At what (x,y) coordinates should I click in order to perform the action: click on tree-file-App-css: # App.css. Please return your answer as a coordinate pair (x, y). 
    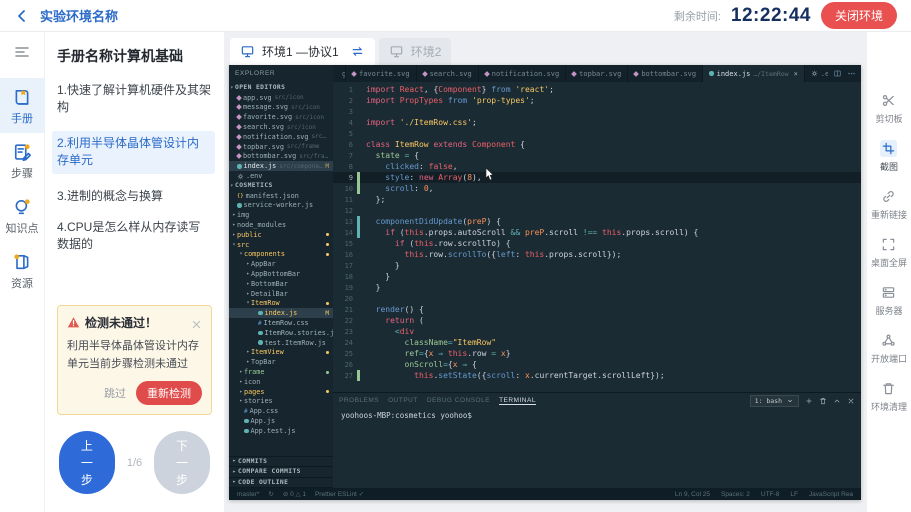
    Looking at the image, I should click on (281, 411).